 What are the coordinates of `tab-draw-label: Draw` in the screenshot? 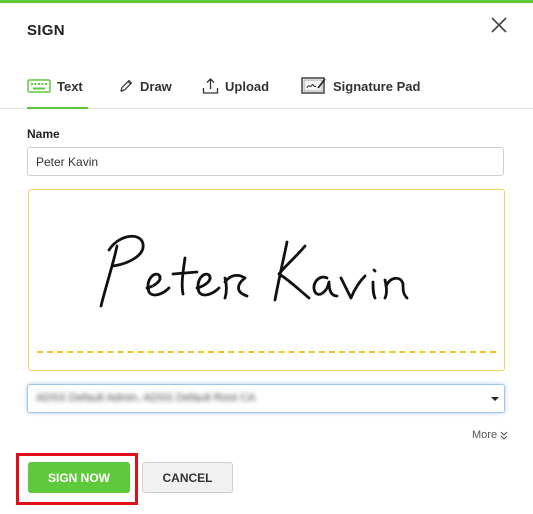 It's located at (156, 86).